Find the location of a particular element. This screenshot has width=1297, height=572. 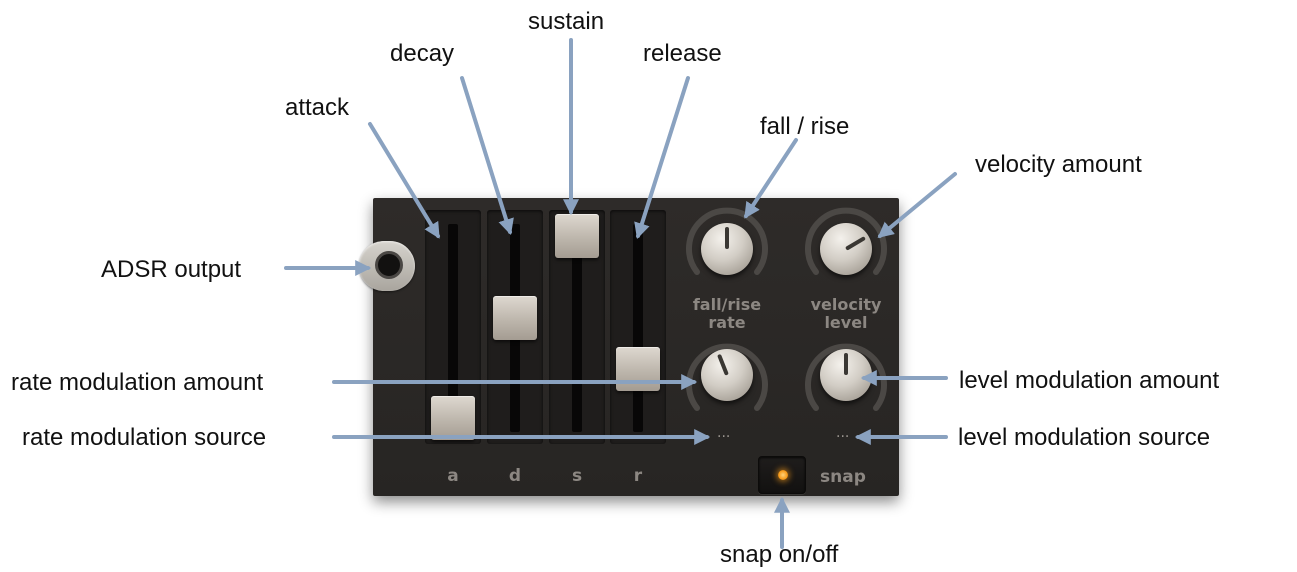

callout-level-modulation-source: level modulation source is located at coordinates (1084, 437).